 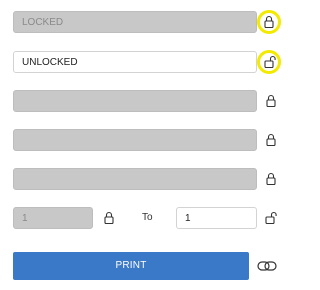 What do you see at coordinates (147, 217) in the screenshot?
I see `range-to-label: To` at bounding box center [147, 217].